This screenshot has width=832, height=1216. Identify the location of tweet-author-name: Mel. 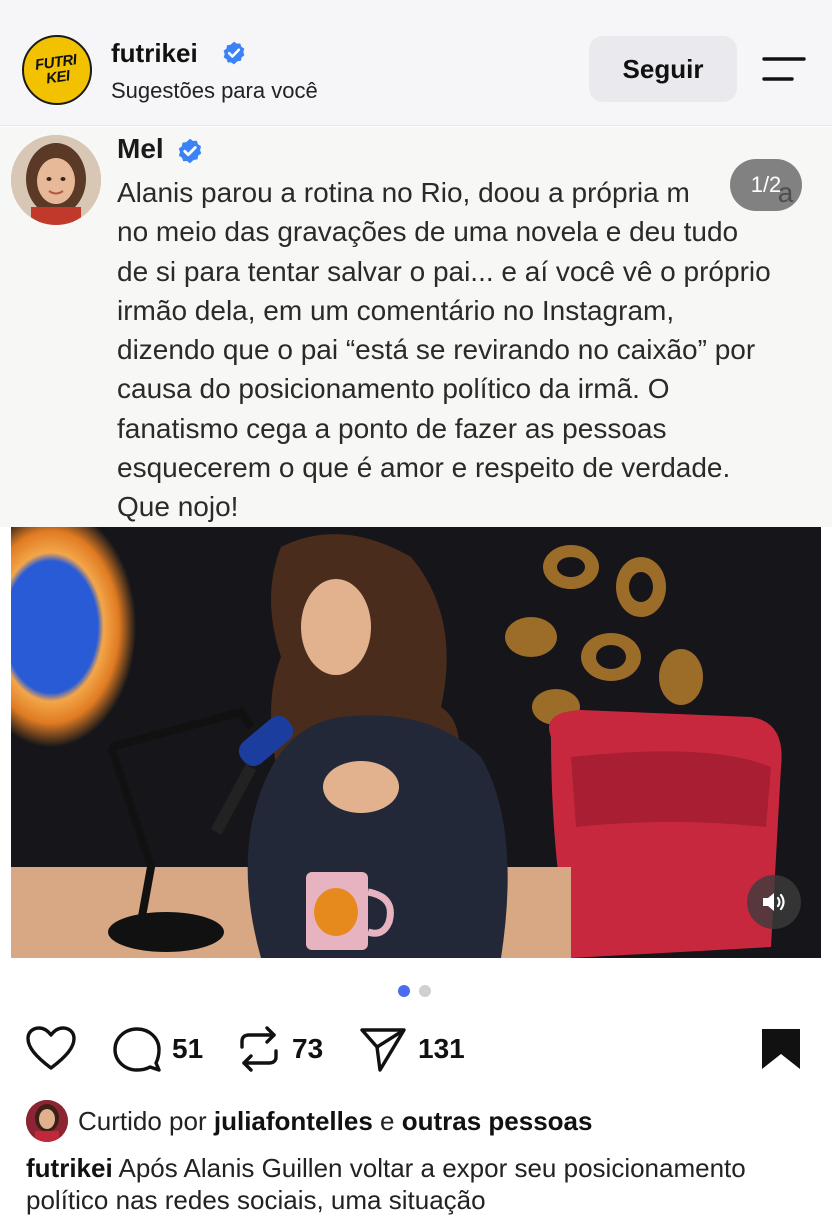
(140, 148).